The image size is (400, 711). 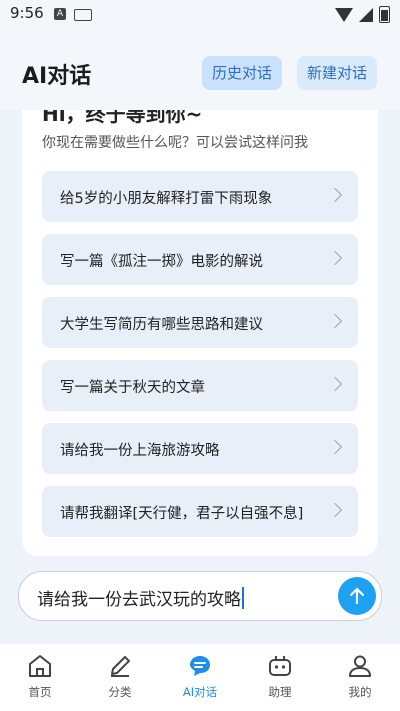 I want to click on pencil-icon, so click(x=120, y=666).